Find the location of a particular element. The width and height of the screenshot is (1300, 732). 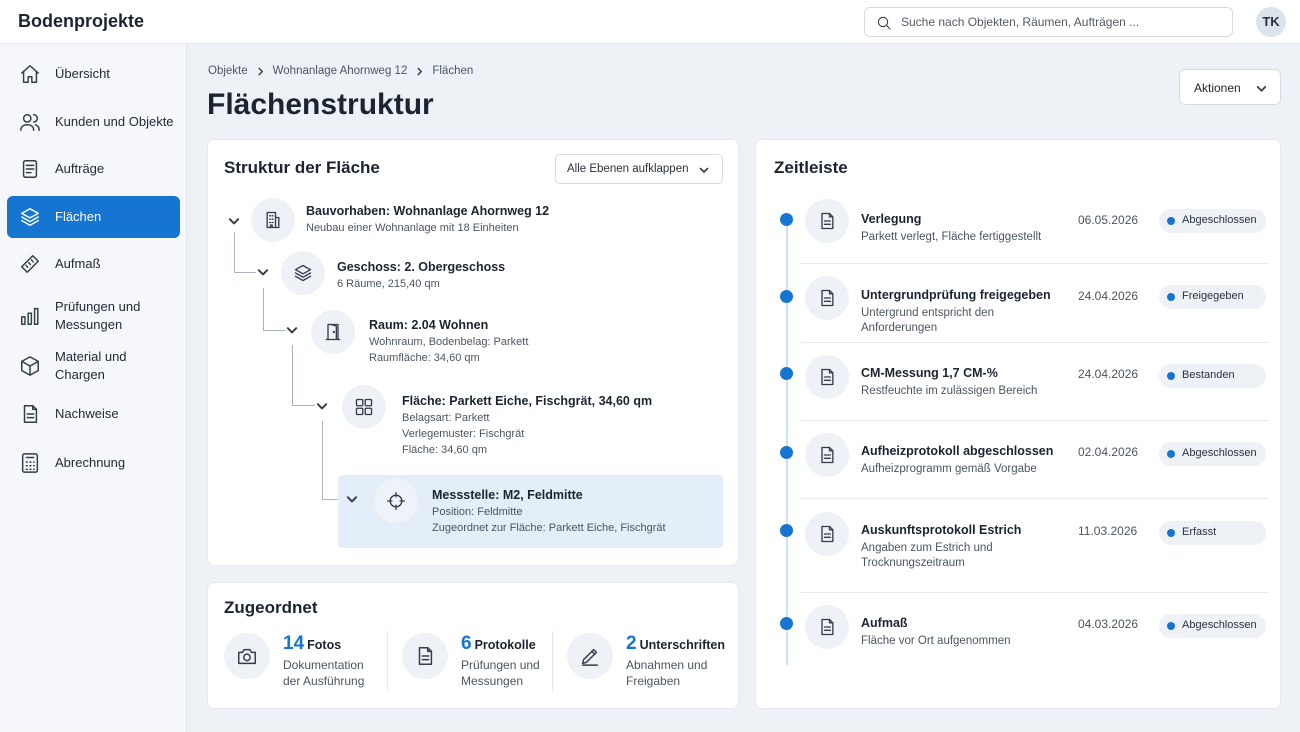

stat-number: 14 is located at coordinates (294, 643).